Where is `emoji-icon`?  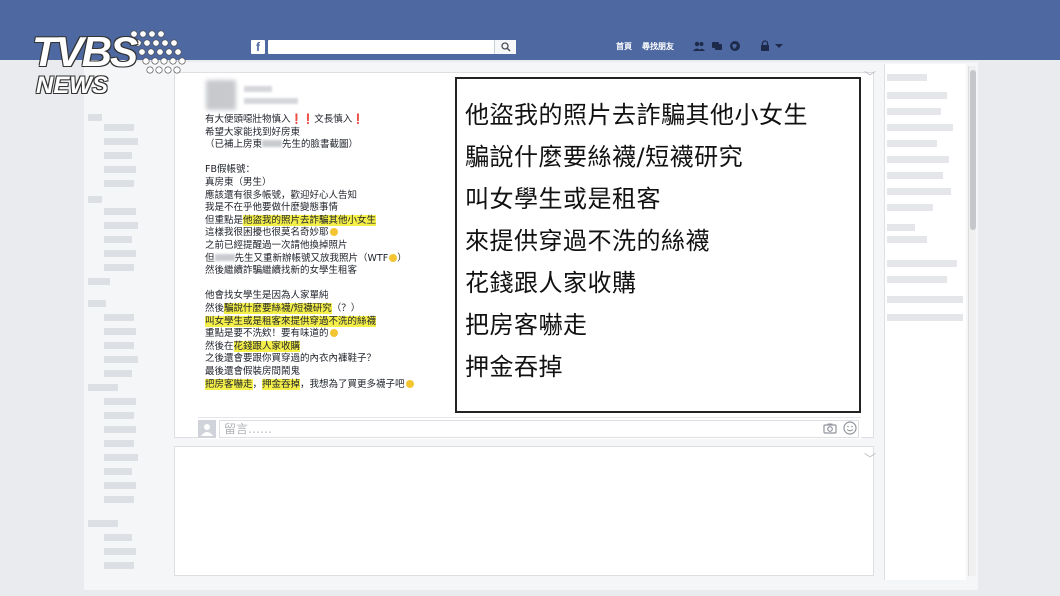
emoji-icon is located at coordinates (393, 257).